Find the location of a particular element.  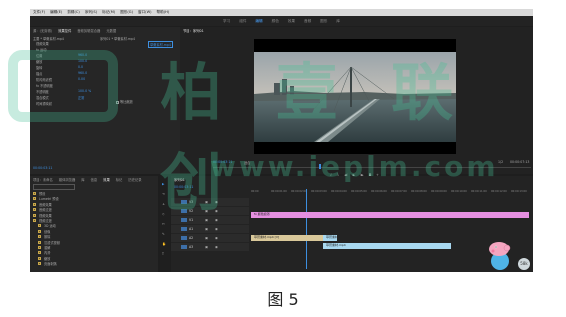

panel-tab: 信息 is located at coordinates (94, 179).